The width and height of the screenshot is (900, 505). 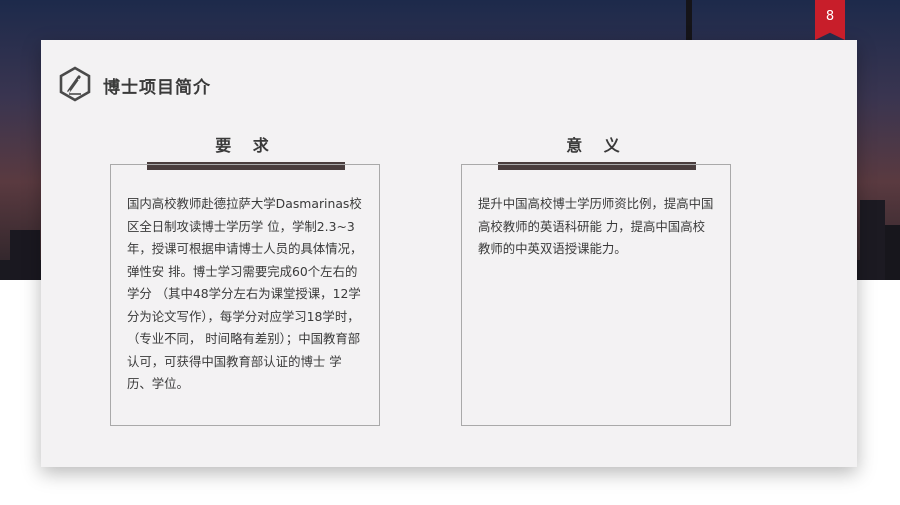 I want to click on page-number: 8, so click(x=830, y=16).